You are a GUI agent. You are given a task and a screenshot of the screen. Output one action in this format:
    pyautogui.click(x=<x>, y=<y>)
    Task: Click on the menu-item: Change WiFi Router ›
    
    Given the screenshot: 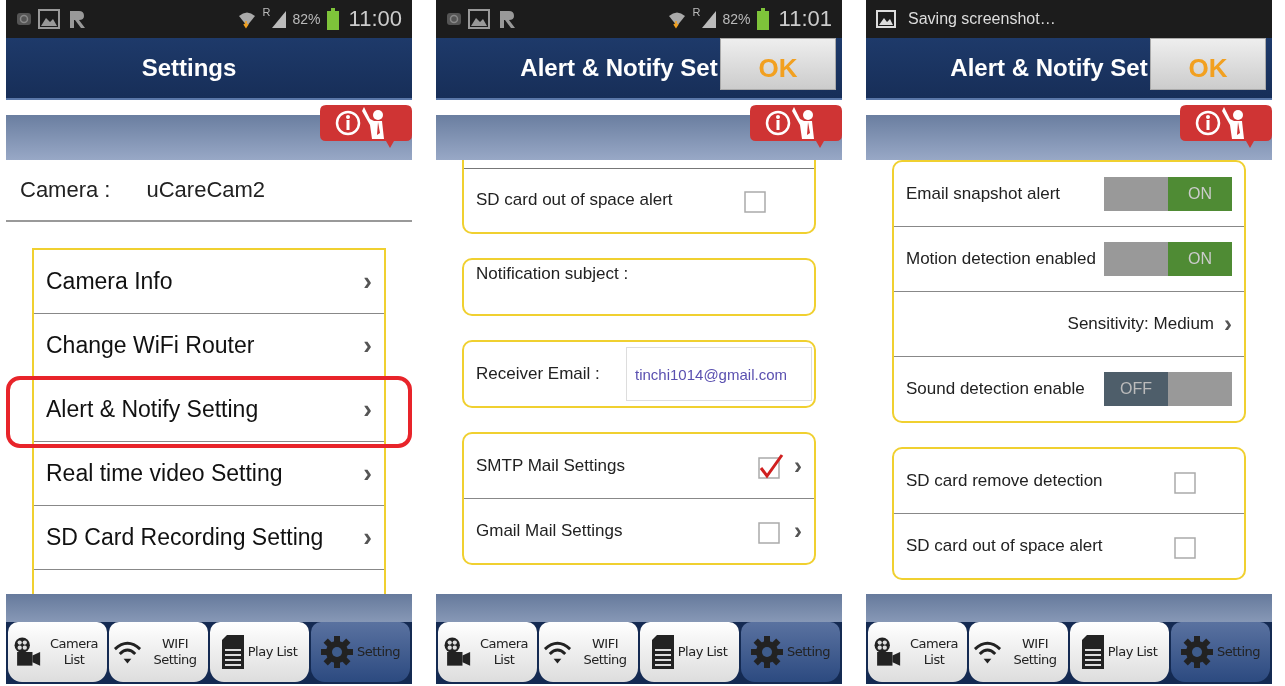 What is the action you would take?
    pyautogui.click(x=209, y=346)
    